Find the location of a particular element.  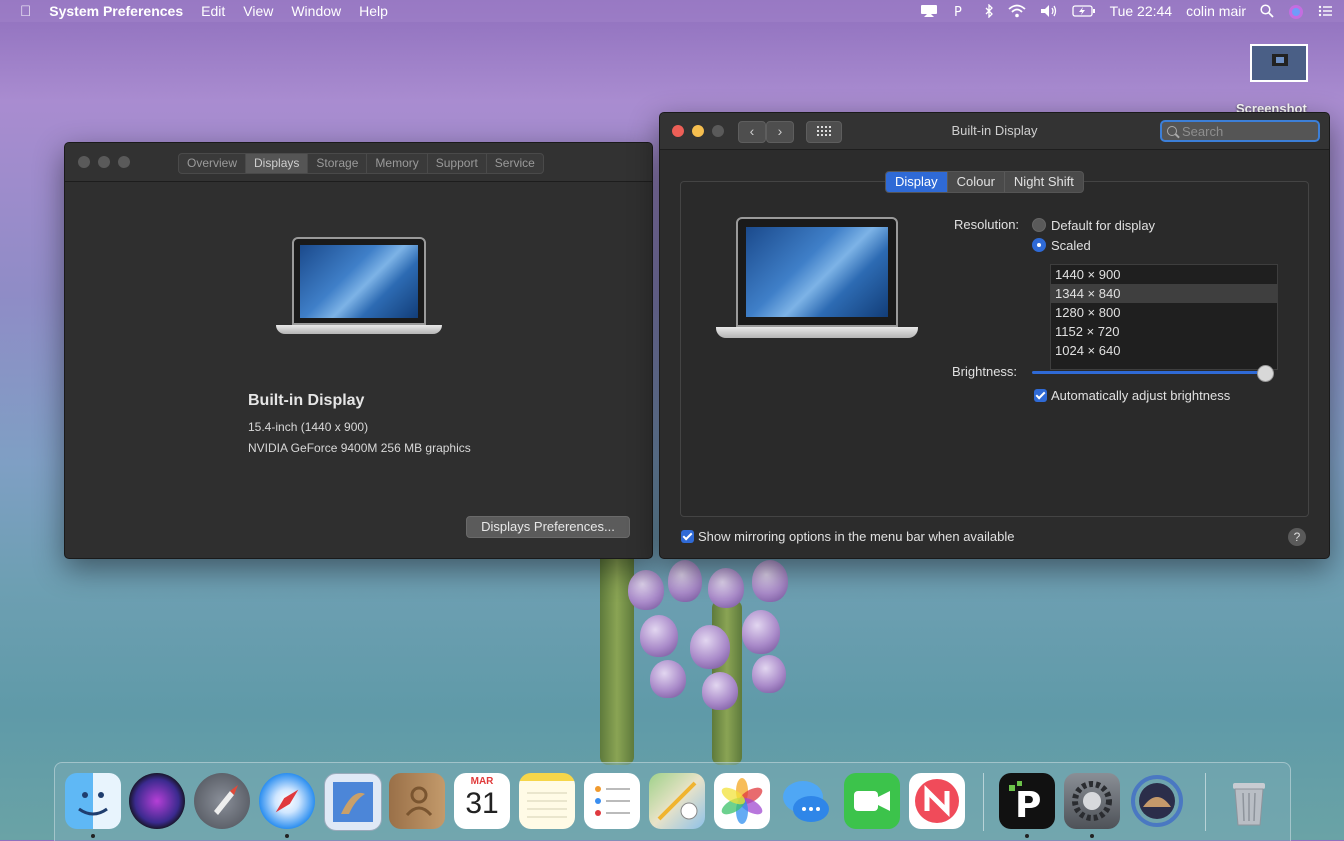

tab-display: Display is located at coordinates (917, 182).